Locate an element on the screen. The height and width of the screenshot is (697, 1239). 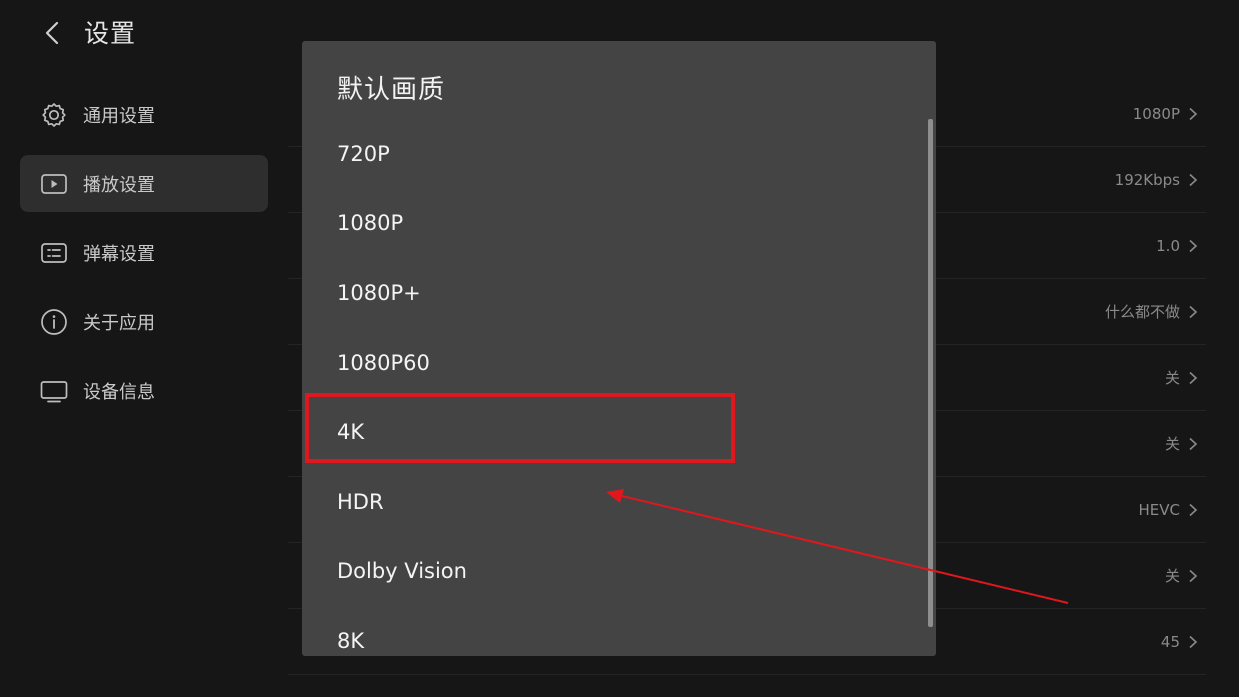
danmaku-icon is located at coordinates (54, 252).